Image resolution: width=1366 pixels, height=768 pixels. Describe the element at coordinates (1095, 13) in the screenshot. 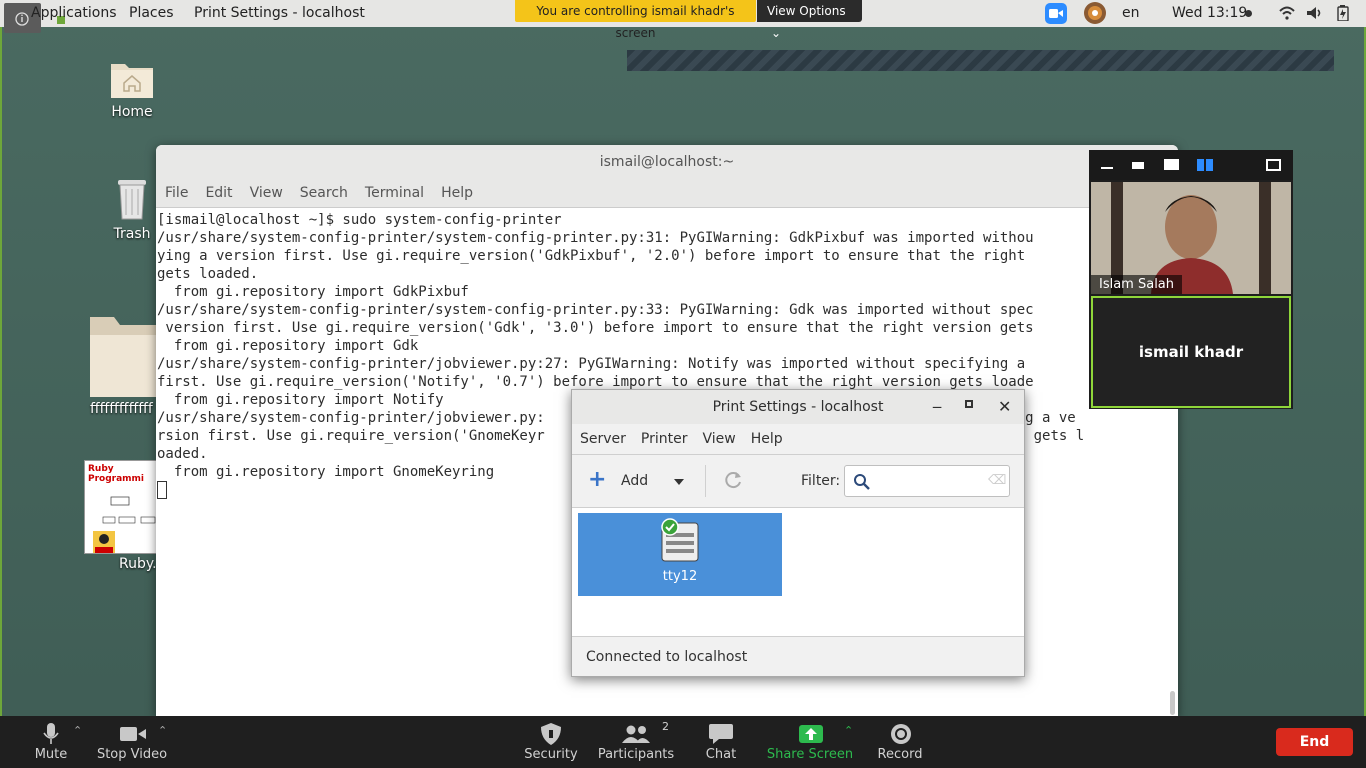

I see `user-avatar-icon` at that location.